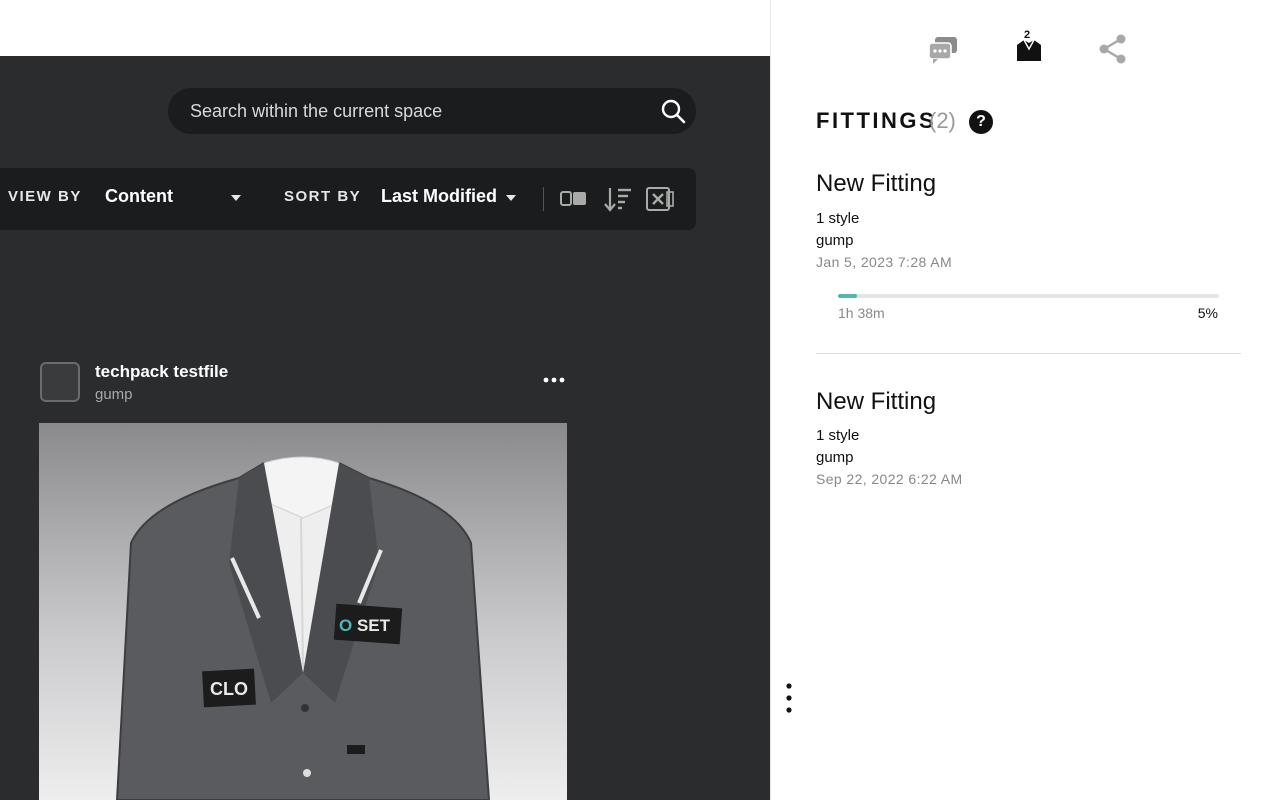  What do you see at coordinates (861, 313) in the screenshot?
I see `progress-time: 1h 38m` at bounding box center [861, 313].